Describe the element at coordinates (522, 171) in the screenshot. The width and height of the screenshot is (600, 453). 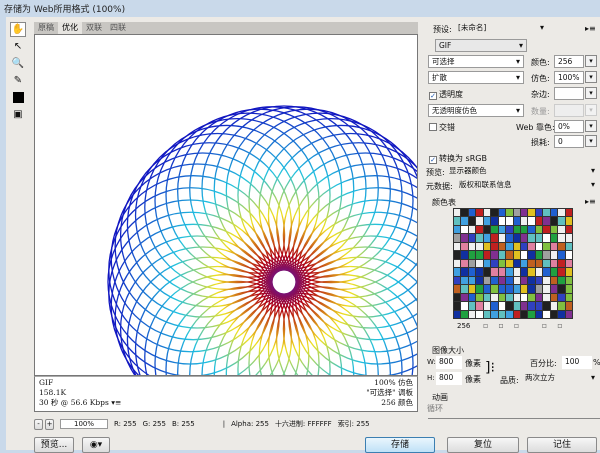
I see `preview-select: 显示器颜色` at that location.